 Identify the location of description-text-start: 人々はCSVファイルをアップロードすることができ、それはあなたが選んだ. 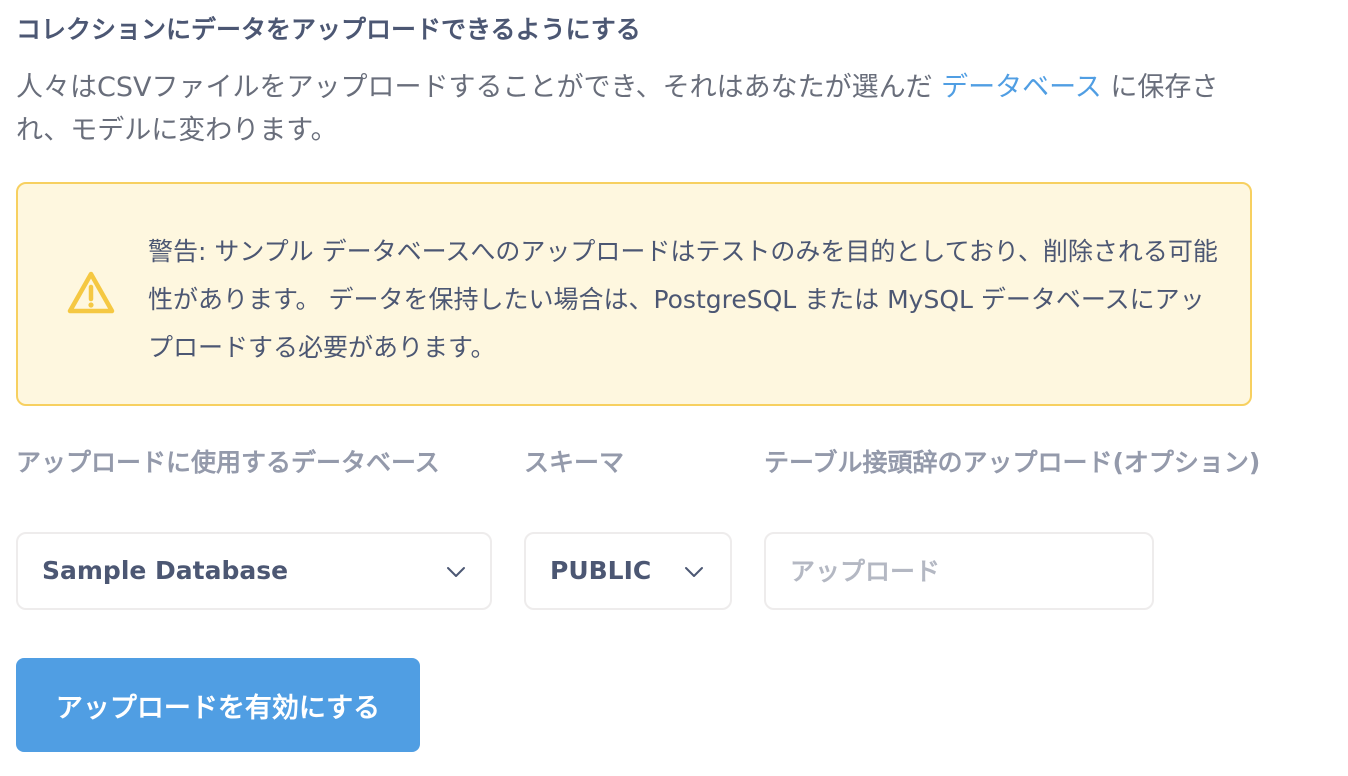
(479, 87).